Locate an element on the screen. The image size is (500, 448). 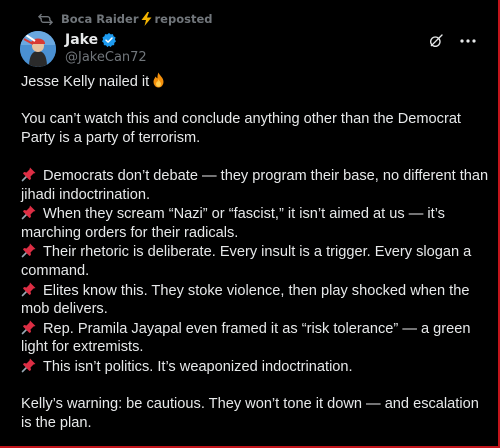
repost-author: Boca Raider is located at coordinates (100, 19).